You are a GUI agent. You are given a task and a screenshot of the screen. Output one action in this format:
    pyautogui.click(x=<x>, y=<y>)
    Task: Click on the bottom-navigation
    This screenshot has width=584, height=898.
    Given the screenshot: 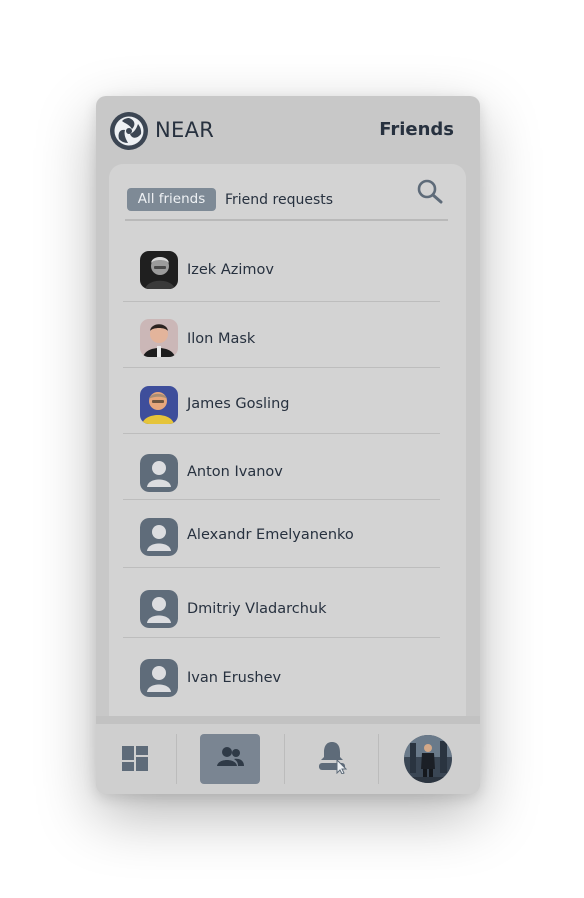 What is the action you would take?
    pyautogui.click(x=288, y=759)
    